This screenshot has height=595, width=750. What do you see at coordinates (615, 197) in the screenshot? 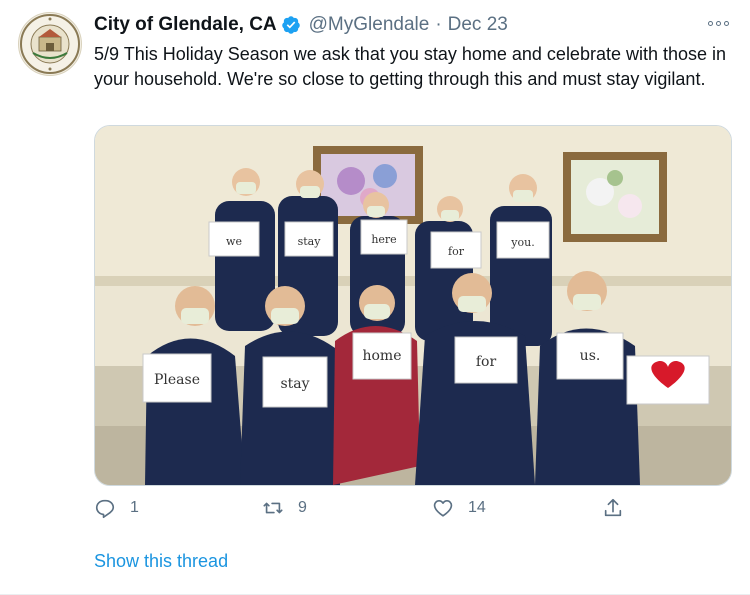
I see `painting-right` at bounding box center [615, 197].